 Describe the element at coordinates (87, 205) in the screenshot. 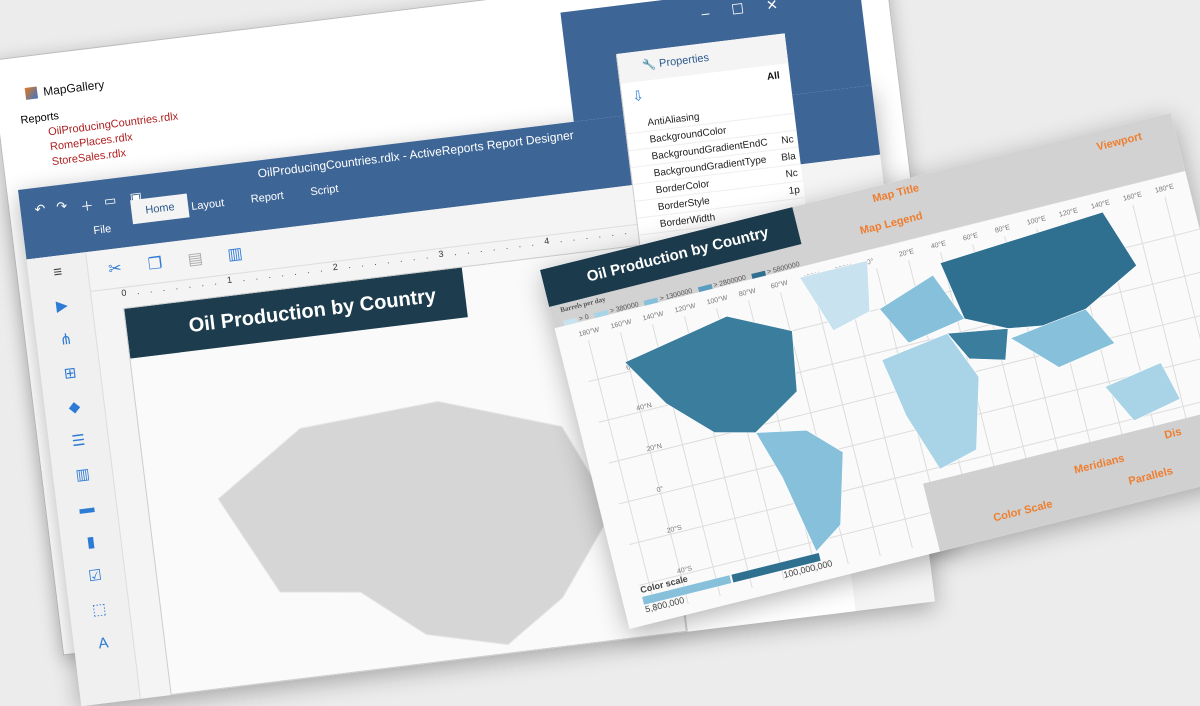

I see `new-icon: ＋` at that location.